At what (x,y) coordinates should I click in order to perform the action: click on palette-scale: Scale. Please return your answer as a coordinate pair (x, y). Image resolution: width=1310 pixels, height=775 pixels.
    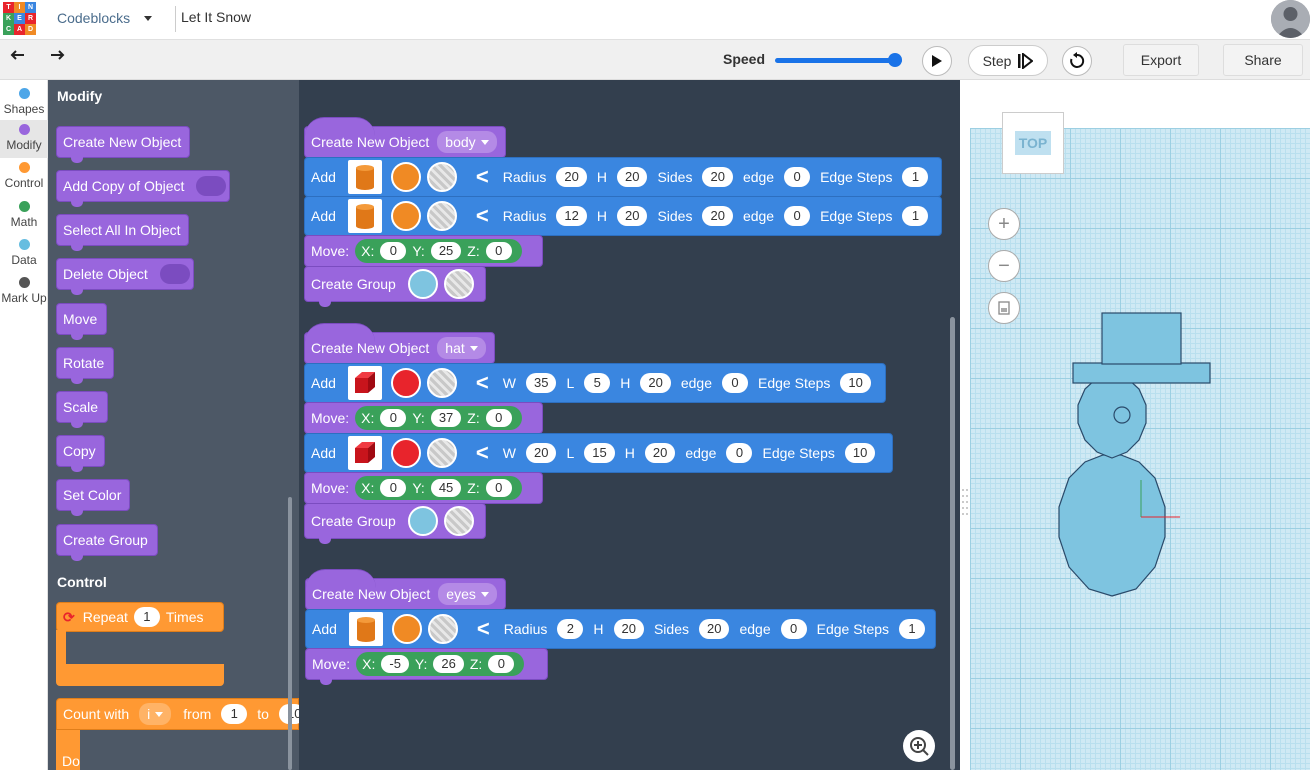
    Looking at the image, I should click on (82, 409).